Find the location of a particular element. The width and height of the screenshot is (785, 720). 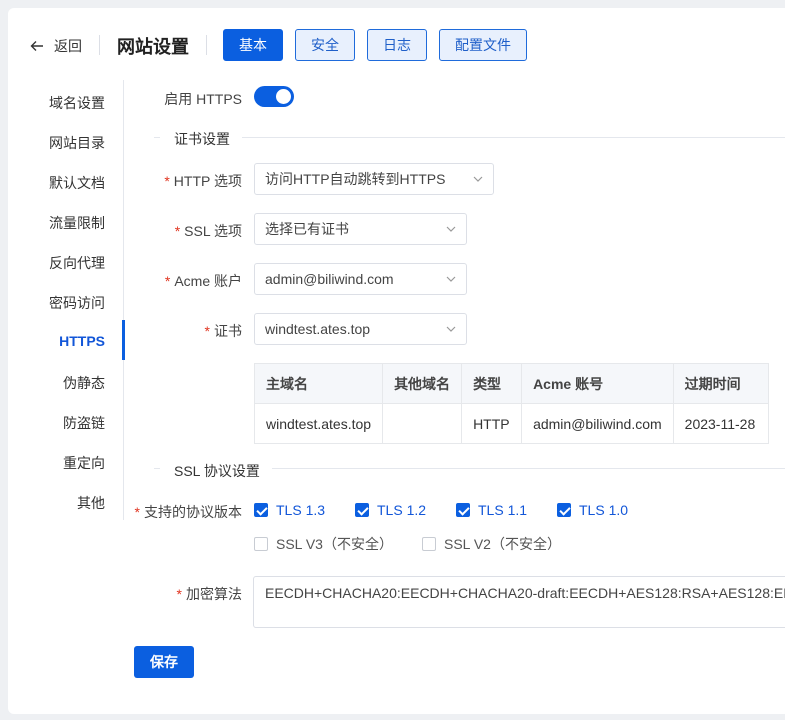

certificate-select: windtest.ates.top is located at coordinates (360, 329).